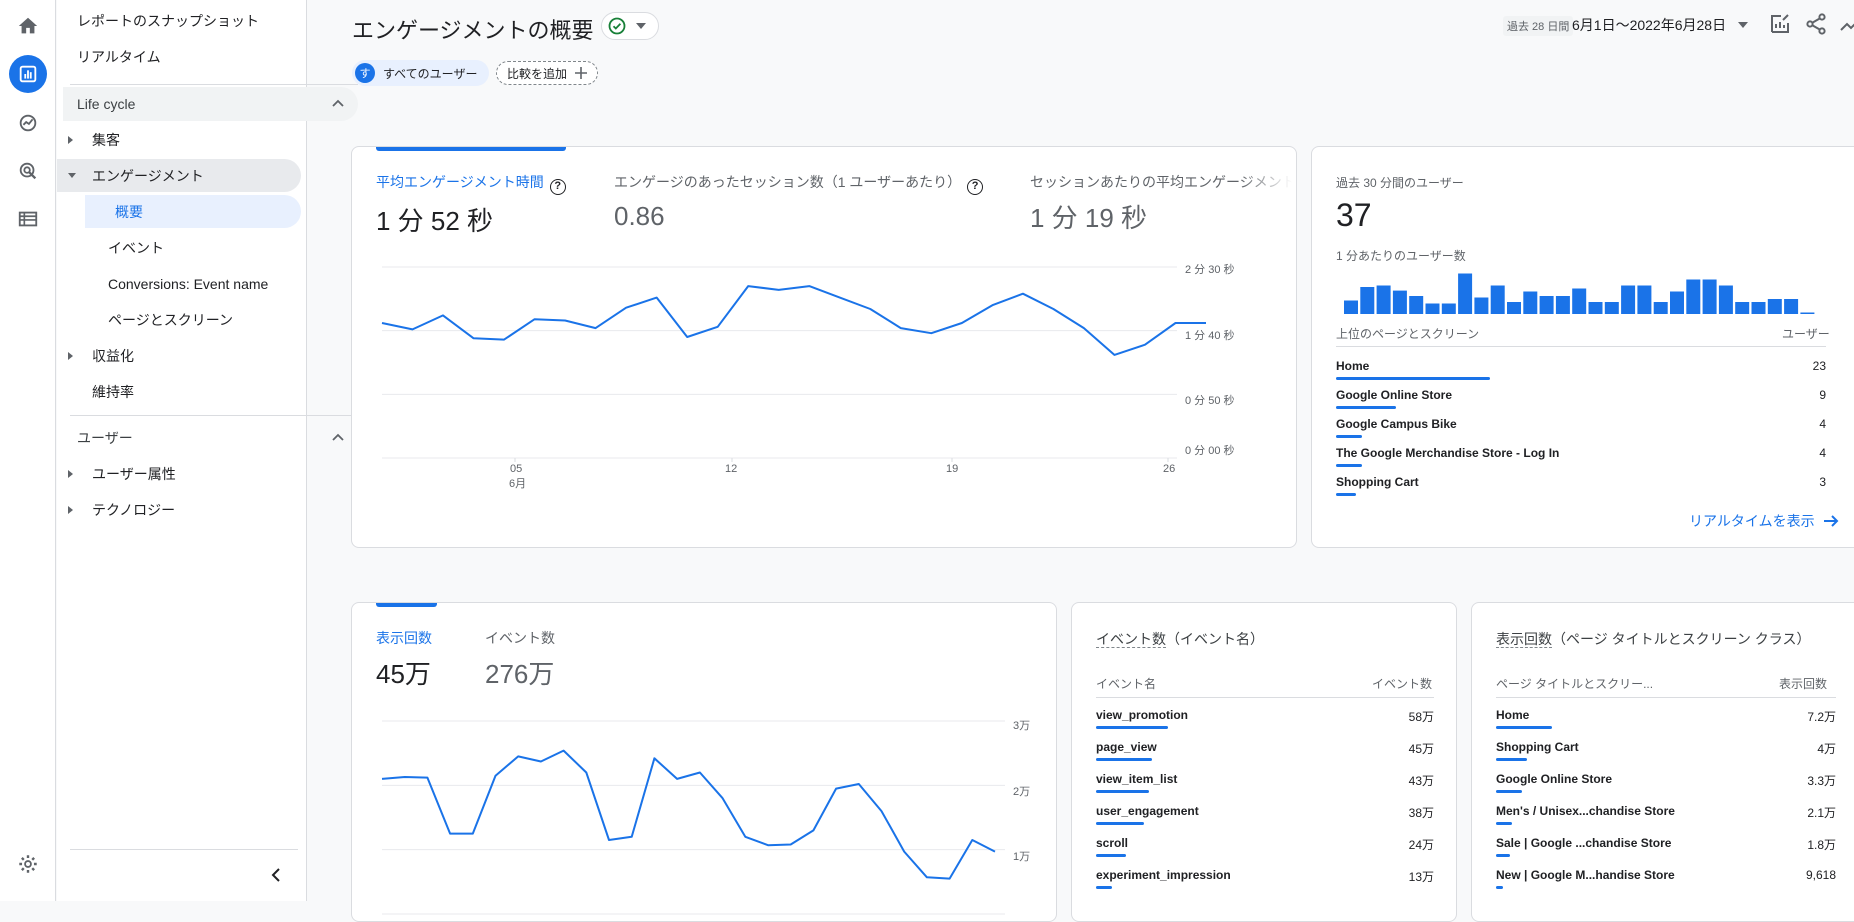  What do you see at coordinates (28, 219) in the screenshot?
I see `configure-icon` at bounding box center [28, 219].